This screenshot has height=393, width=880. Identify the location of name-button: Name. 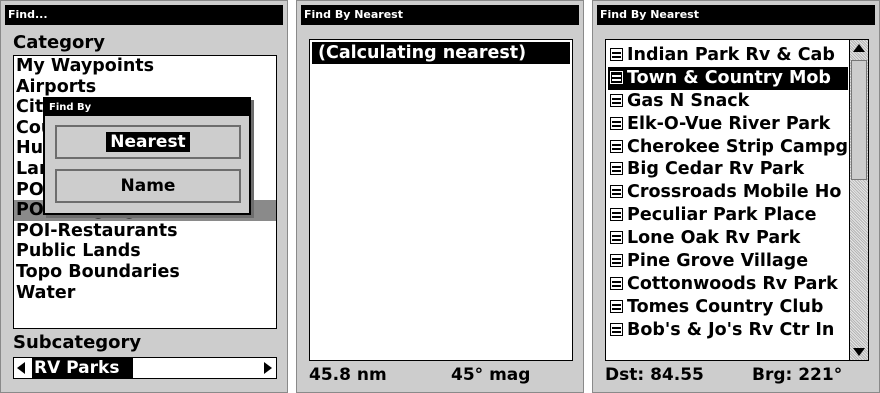
(148, 186).